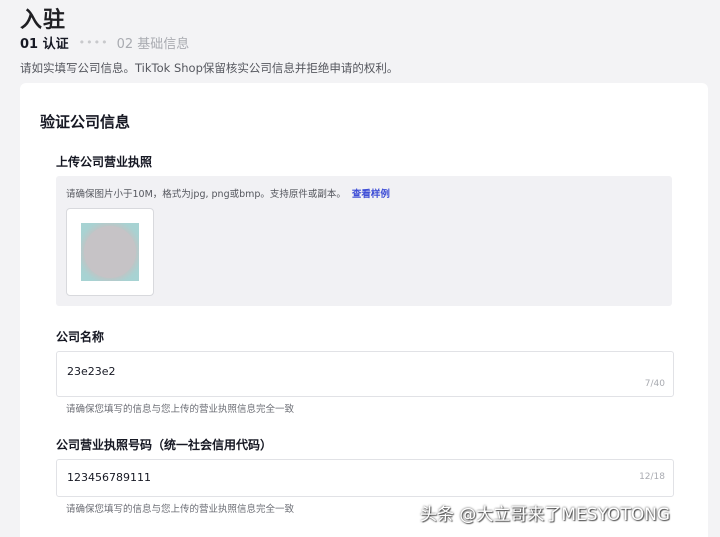 This screenshot has height=537, width=720. I want to click on page-title: 入驻, so click(43, 20).